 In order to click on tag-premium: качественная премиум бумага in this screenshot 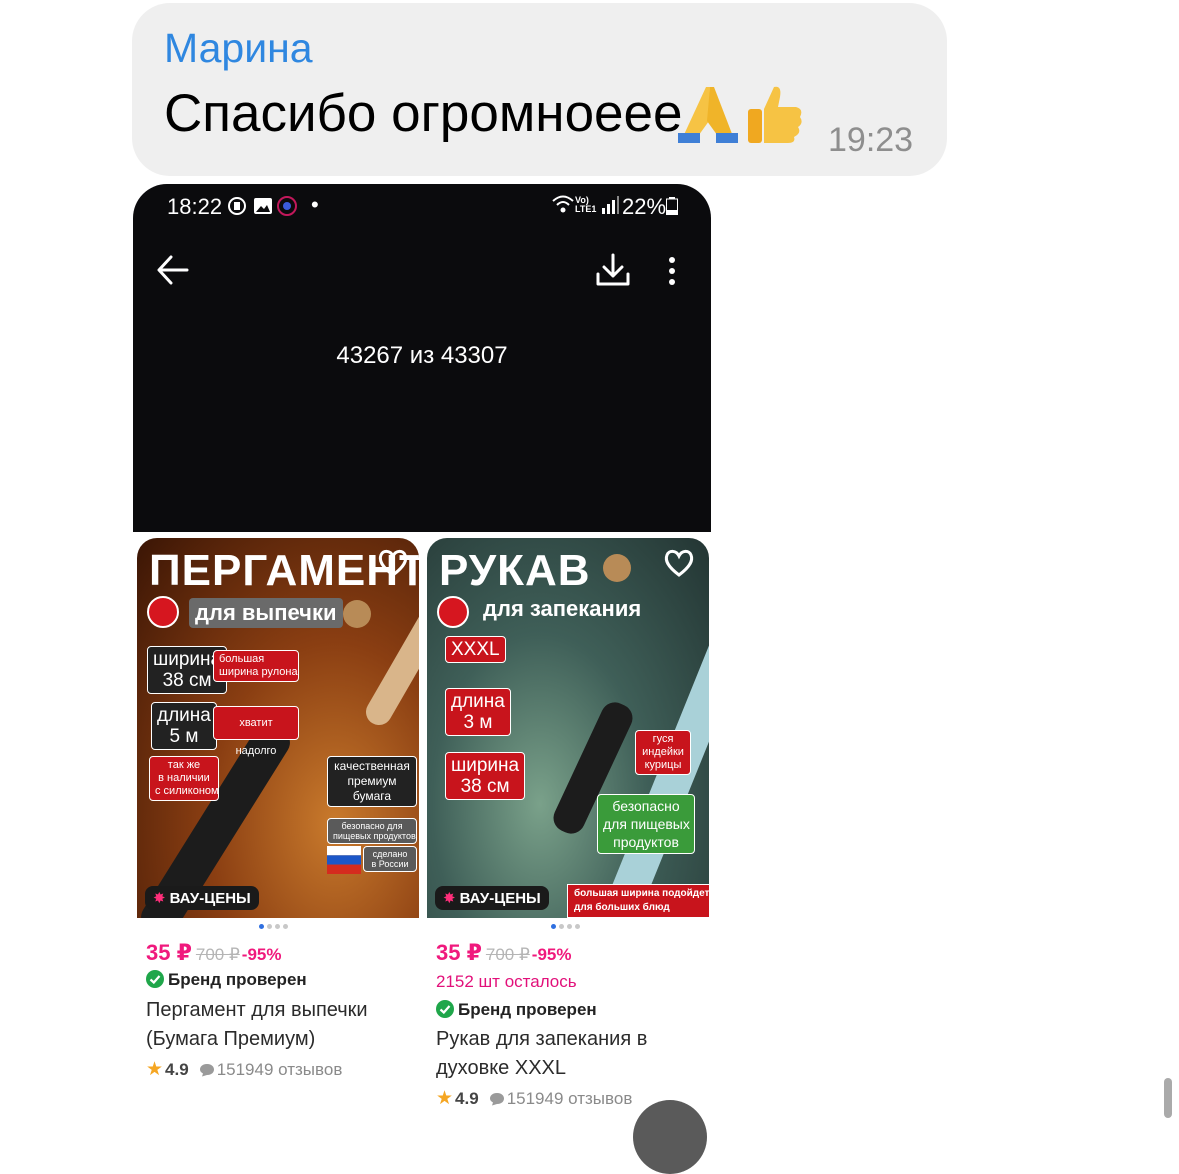, I will do `click(372, 781)`.